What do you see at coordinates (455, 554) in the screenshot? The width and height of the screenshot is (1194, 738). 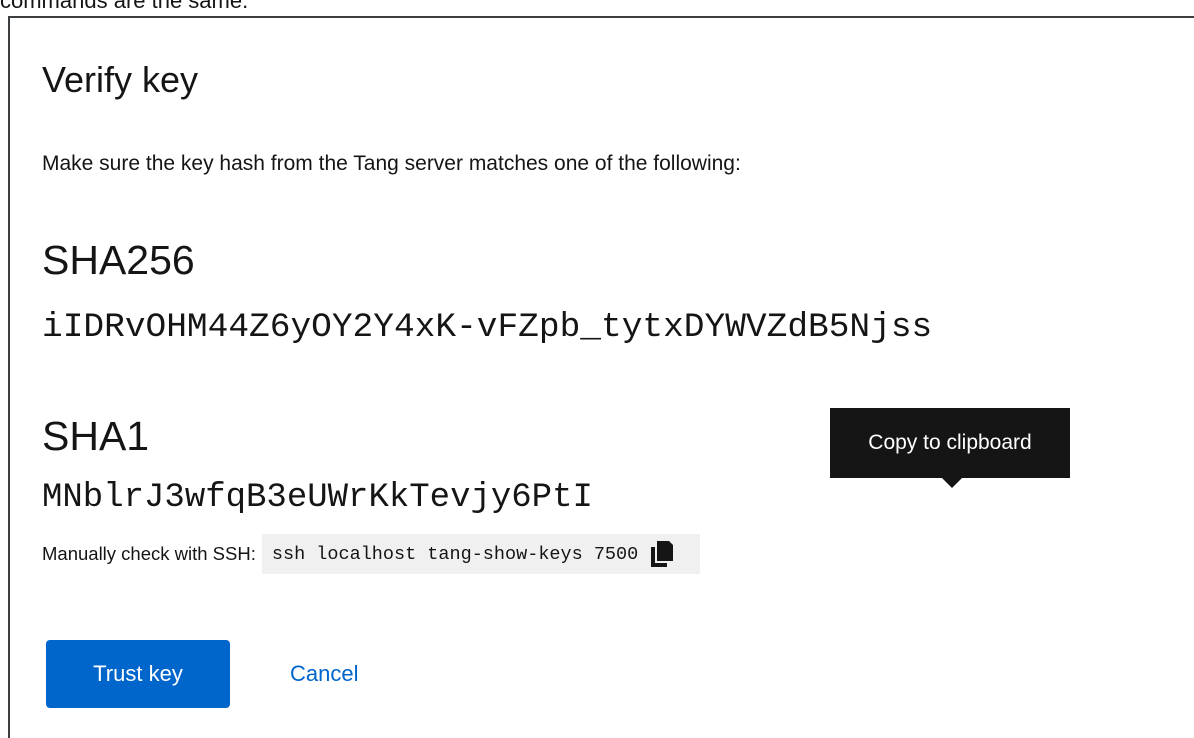 I see `ssh-command: ssh localhost tang-show-keys 7500` at bounding box center [455, 554].